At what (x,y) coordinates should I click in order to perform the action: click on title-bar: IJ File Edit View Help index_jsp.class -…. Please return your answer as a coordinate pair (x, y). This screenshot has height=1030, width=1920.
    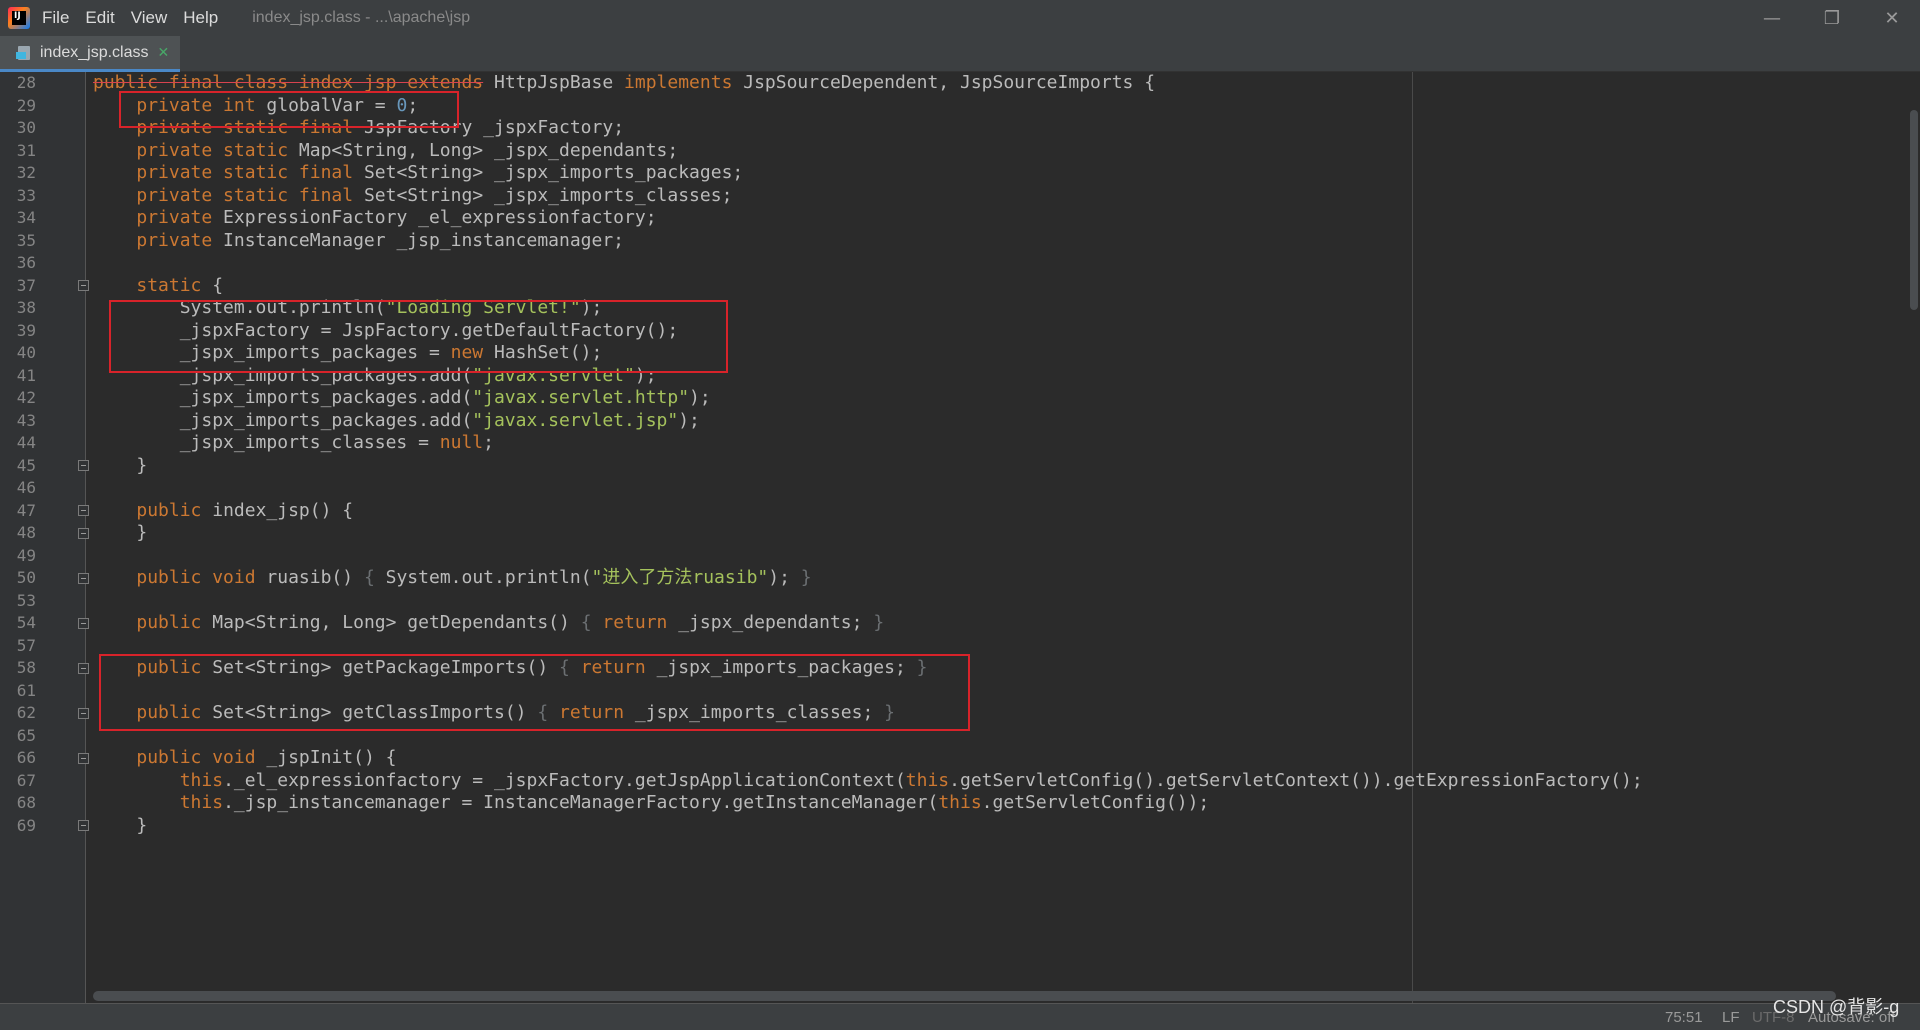
    Looking at the image, I should click on (960, 18).